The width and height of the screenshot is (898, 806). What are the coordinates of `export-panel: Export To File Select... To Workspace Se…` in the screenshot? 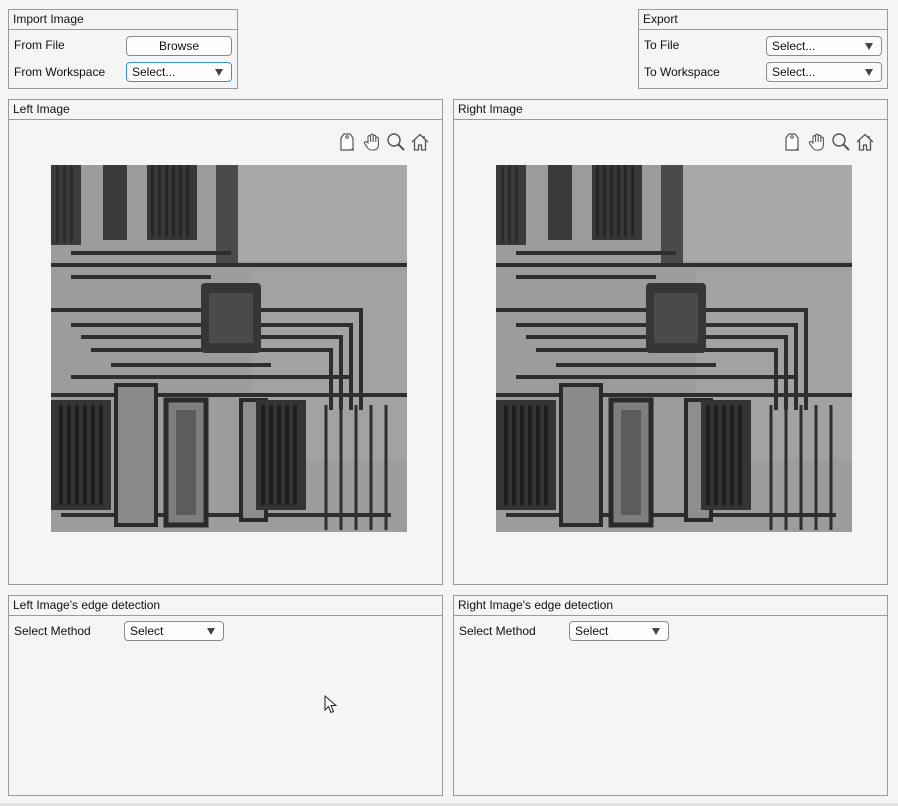 It's located at (763, 49).